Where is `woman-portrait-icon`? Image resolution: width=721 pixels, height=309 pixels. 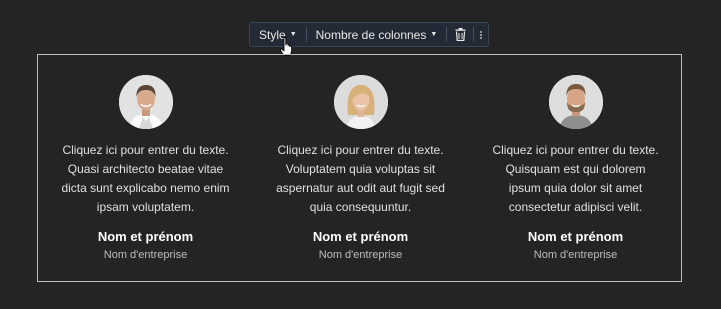 woman-portrait-icon is located at coordinates (360, 102).